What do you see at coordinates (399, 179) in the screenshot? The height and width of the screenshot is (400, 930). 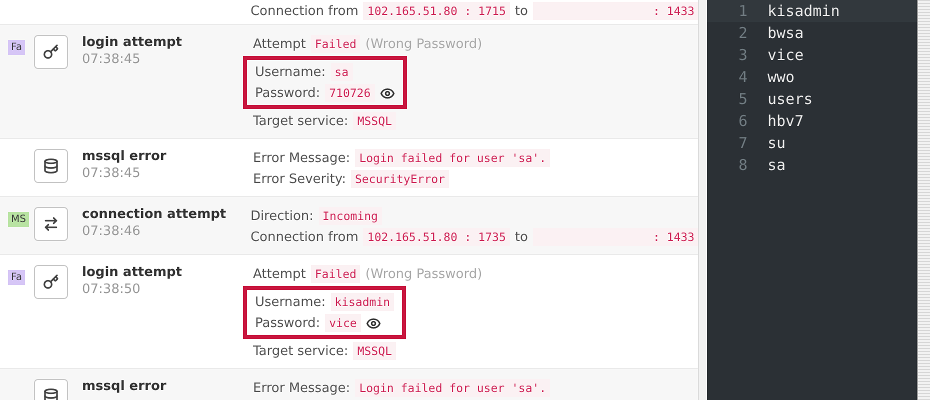 I see `field-value: SecurityError` at bounding box center [399, 179].